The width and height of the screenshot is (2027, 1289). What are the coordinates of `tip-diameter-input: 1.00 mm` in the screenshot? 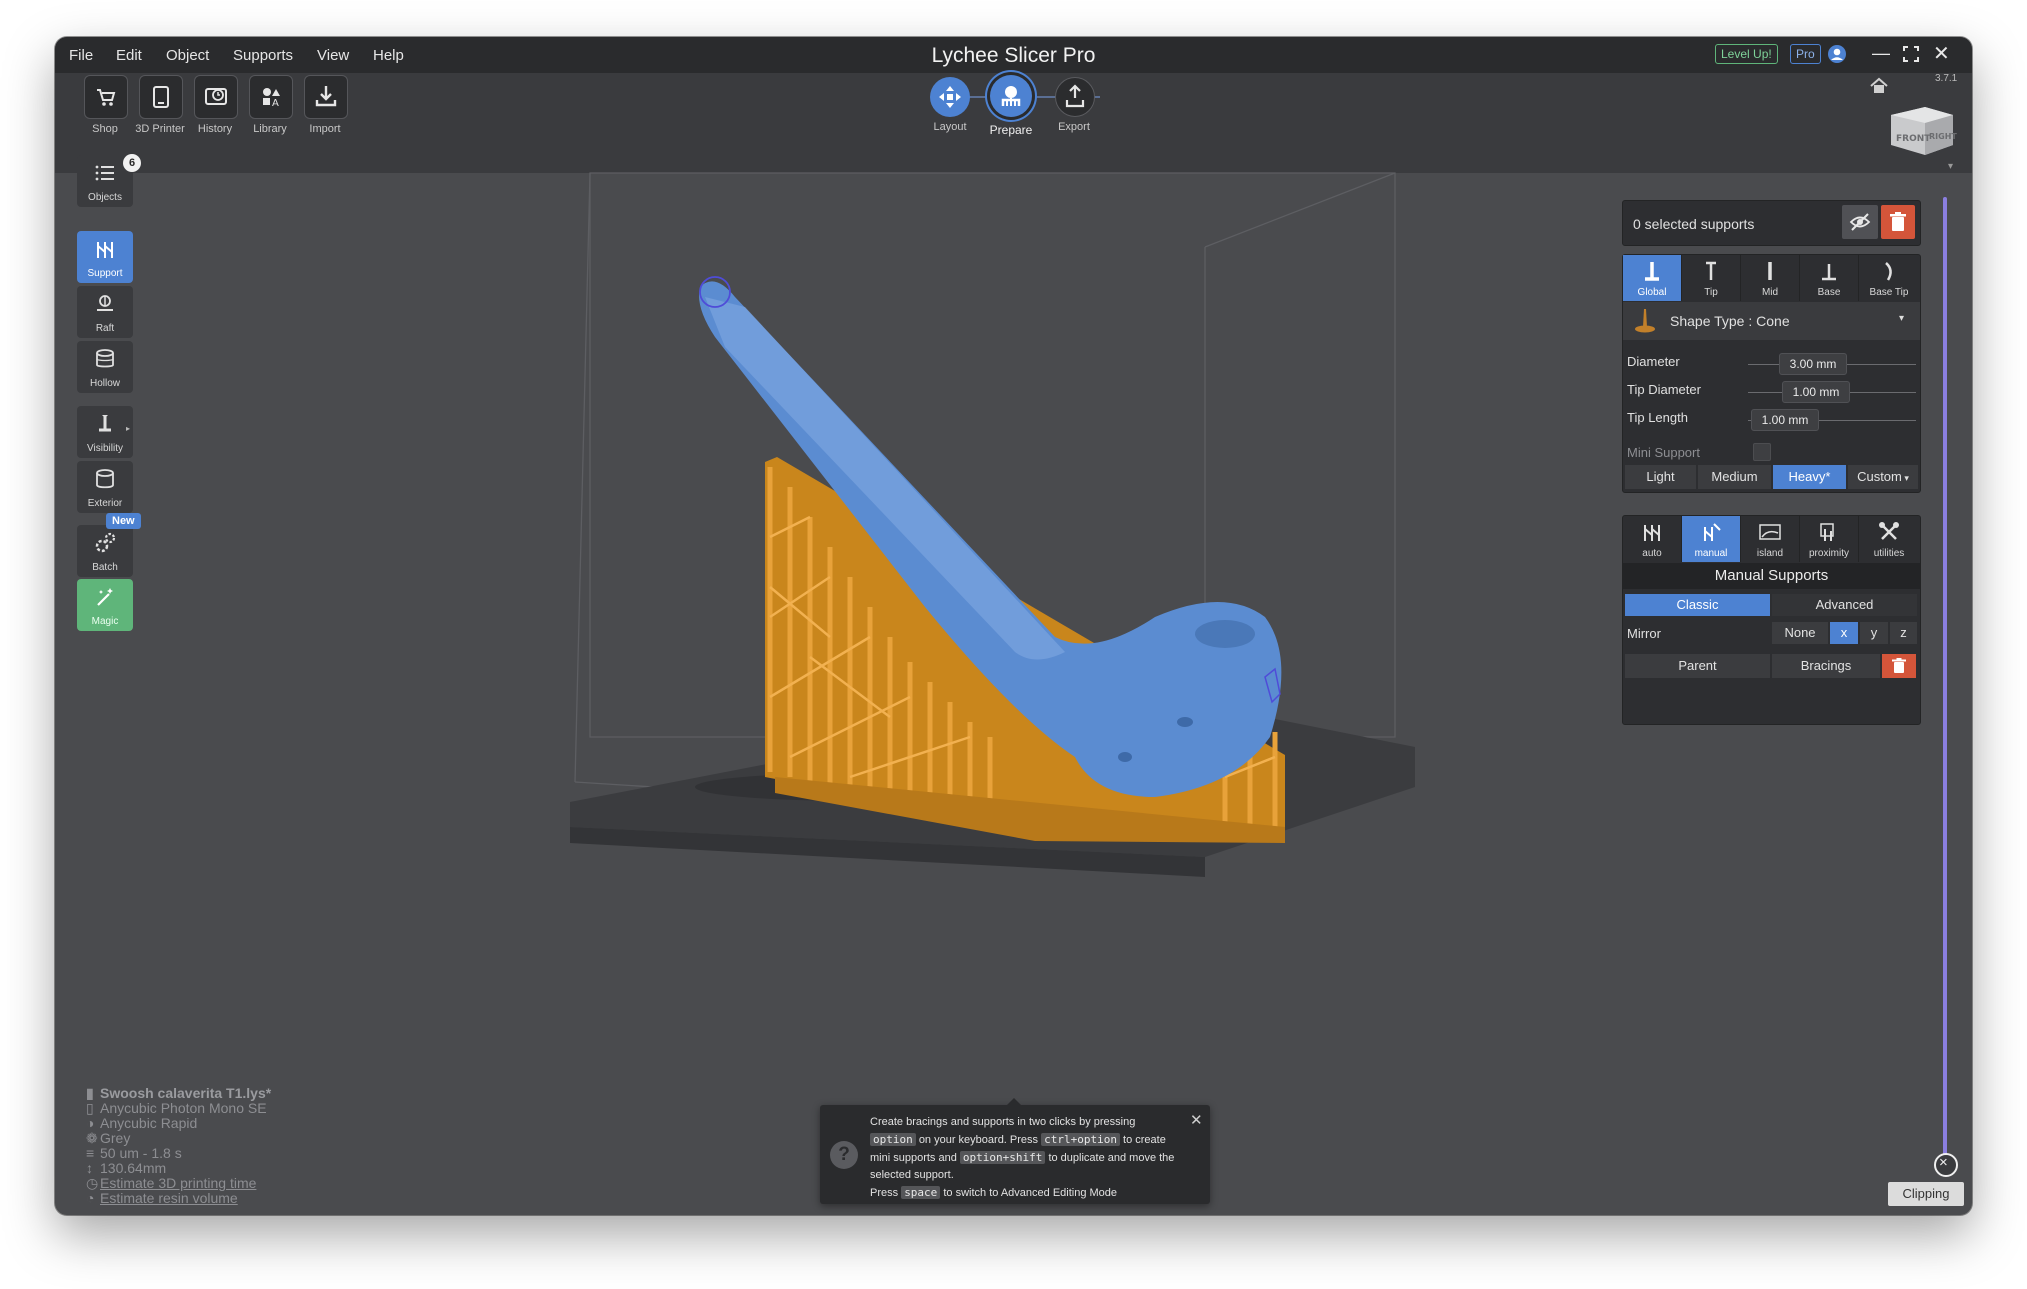 It's located at (1816, 392).